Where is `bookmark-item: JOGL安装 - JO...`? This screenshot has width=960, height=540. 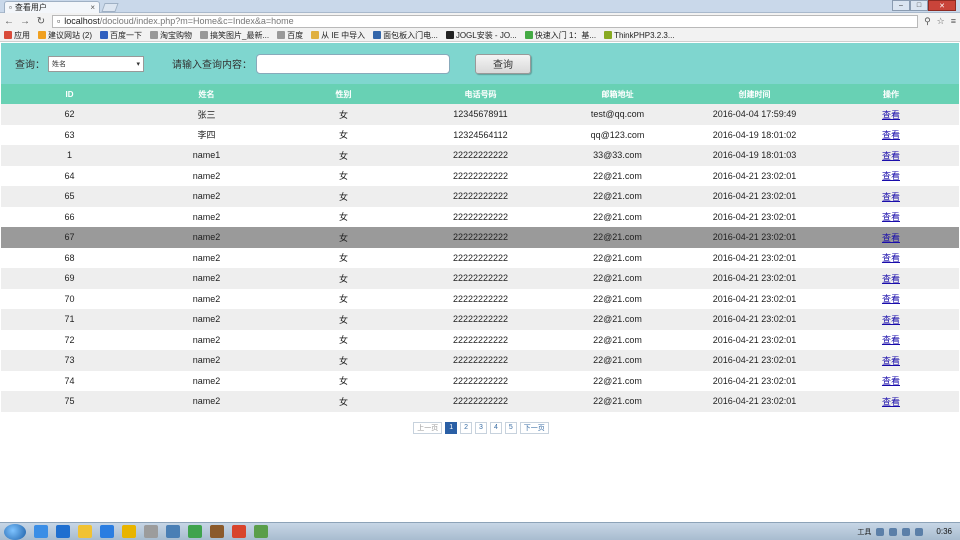 bookmark-item: JOGL安装 - JO... is located at coordinates (481, 35).